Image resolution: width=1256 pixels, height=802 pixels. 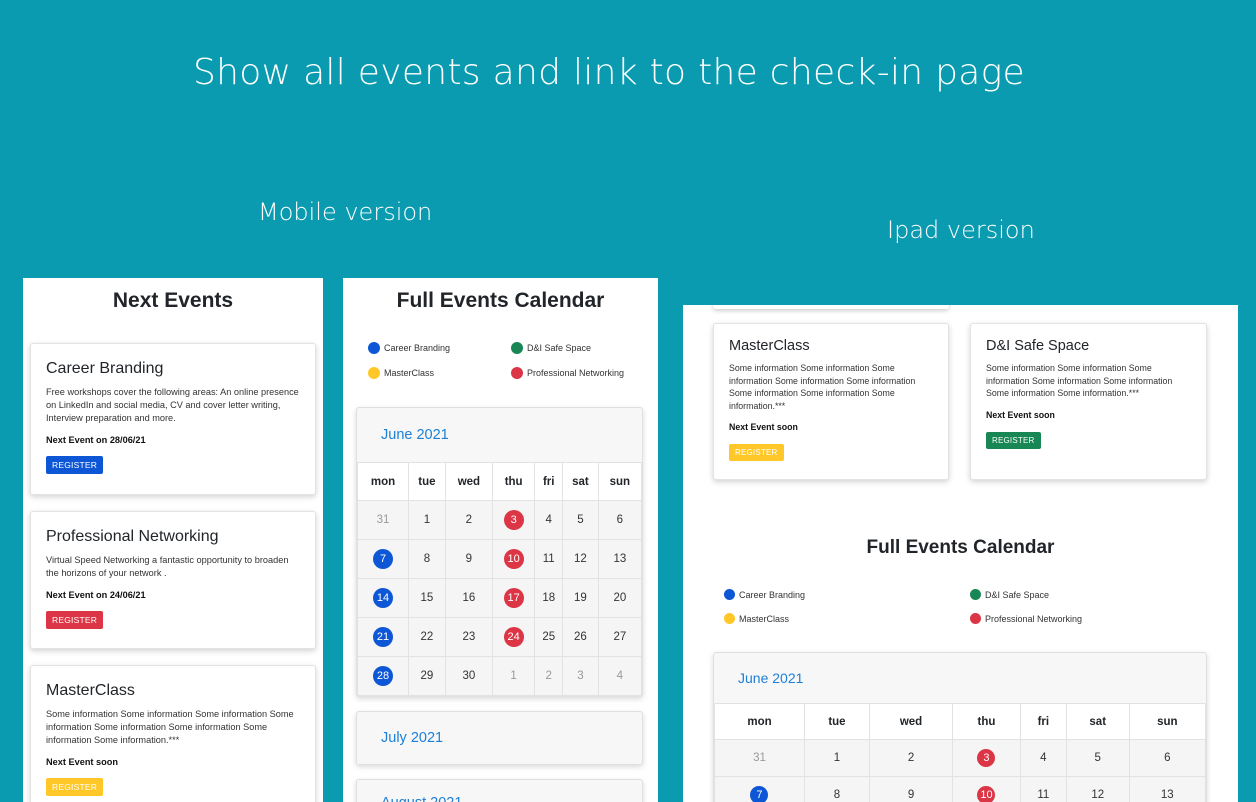 I want to click on event-card-title: MasterClass, so click(x=90, y=690).